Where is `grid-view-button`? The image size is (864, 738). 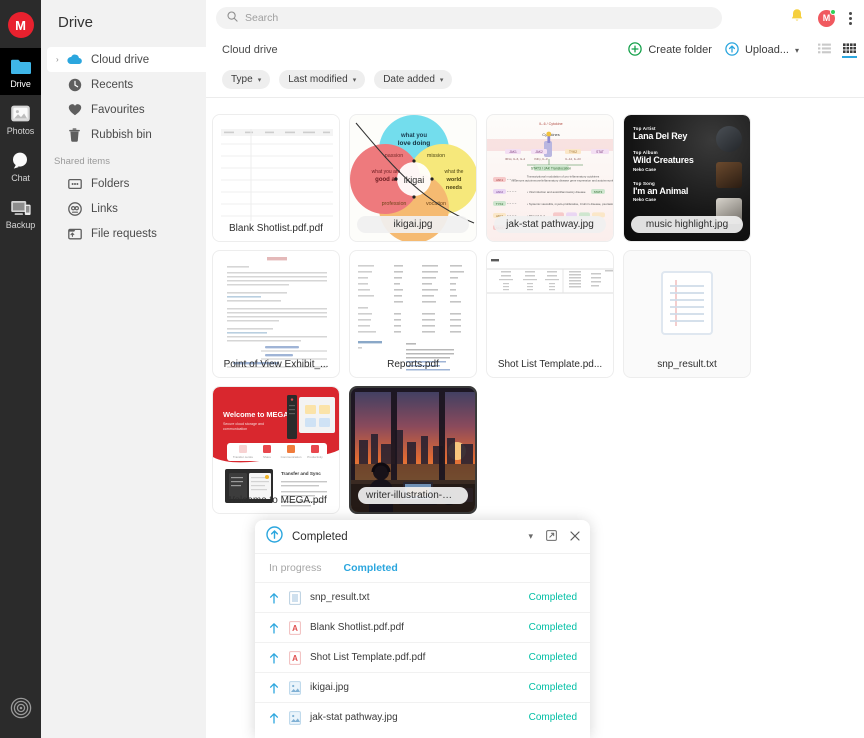
grid-view-button is located at coordinates (849, 50).